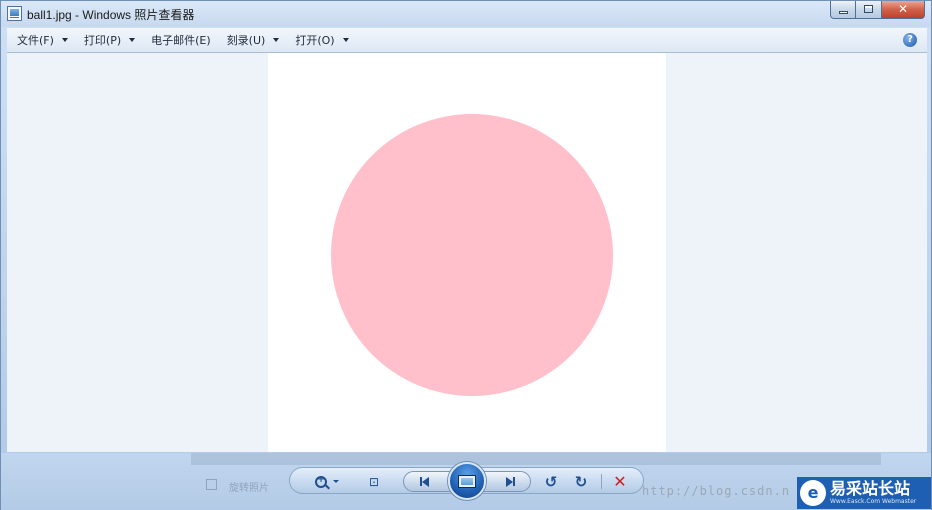 The height and width of the screenshot is (510, 932). What do you see at coordinates (327, 481) in the screenshot?
I see `zoom-button` at bounding box center [327, 481].